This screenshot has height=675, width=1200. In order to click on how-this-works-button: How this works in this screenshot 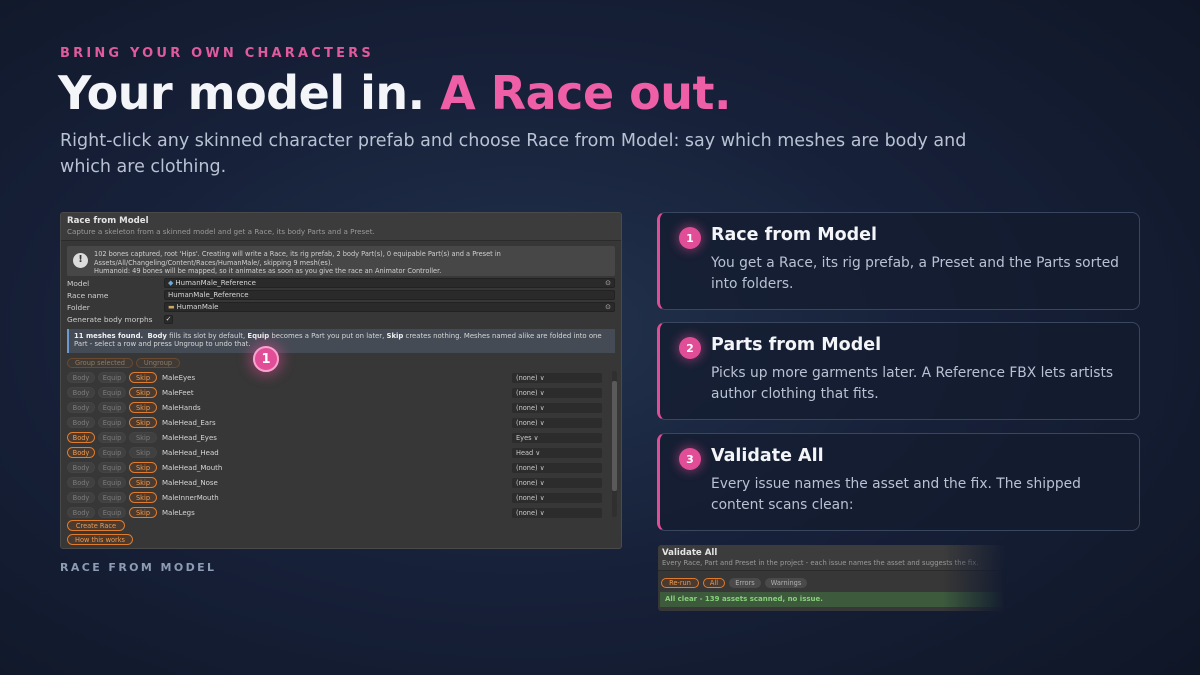, I will do `click(100, 539)`.